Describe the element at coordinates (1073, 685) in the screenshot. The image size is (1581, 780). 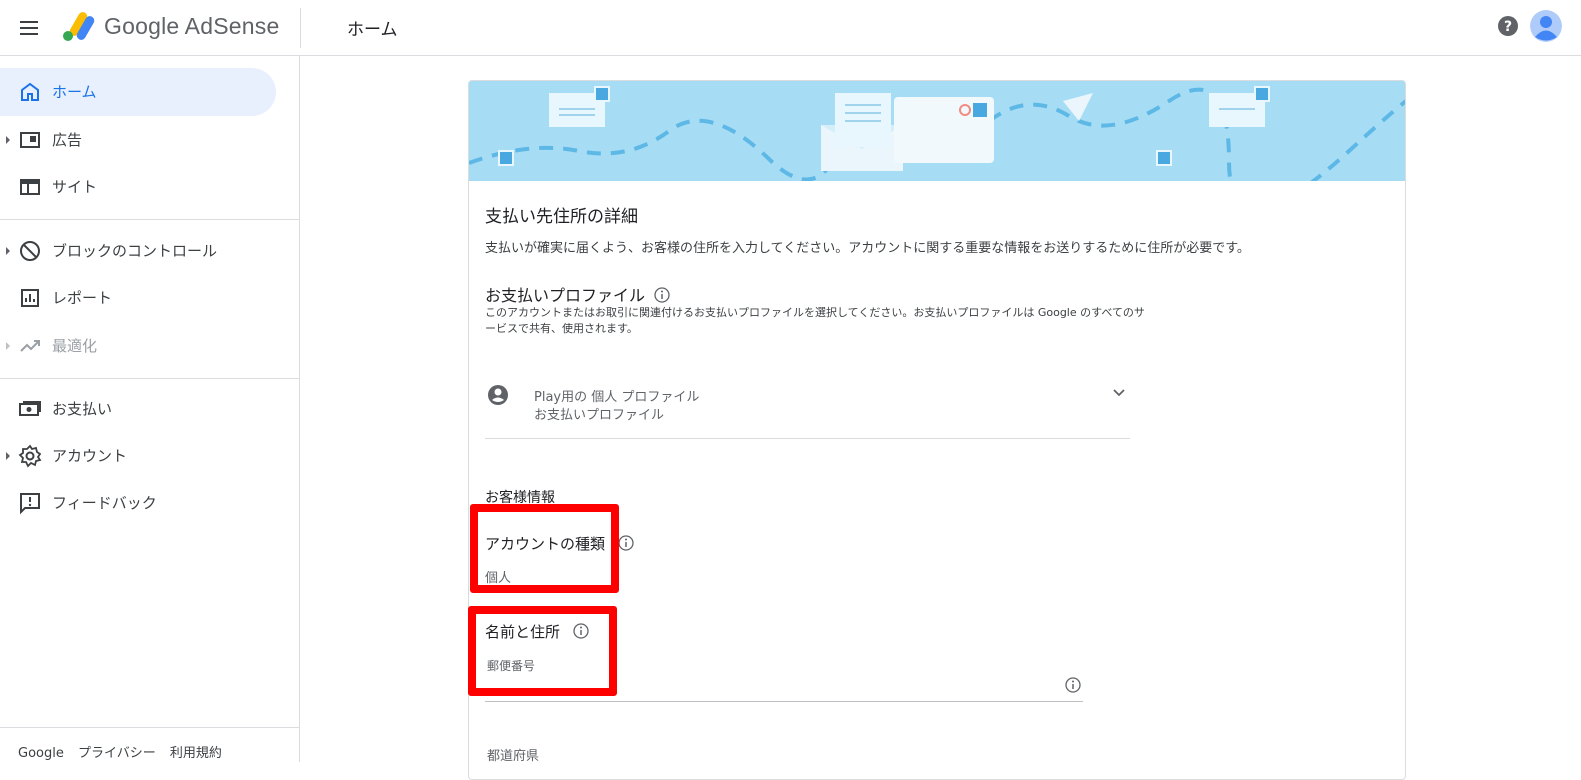
I see `postal-info-icon` at that location.